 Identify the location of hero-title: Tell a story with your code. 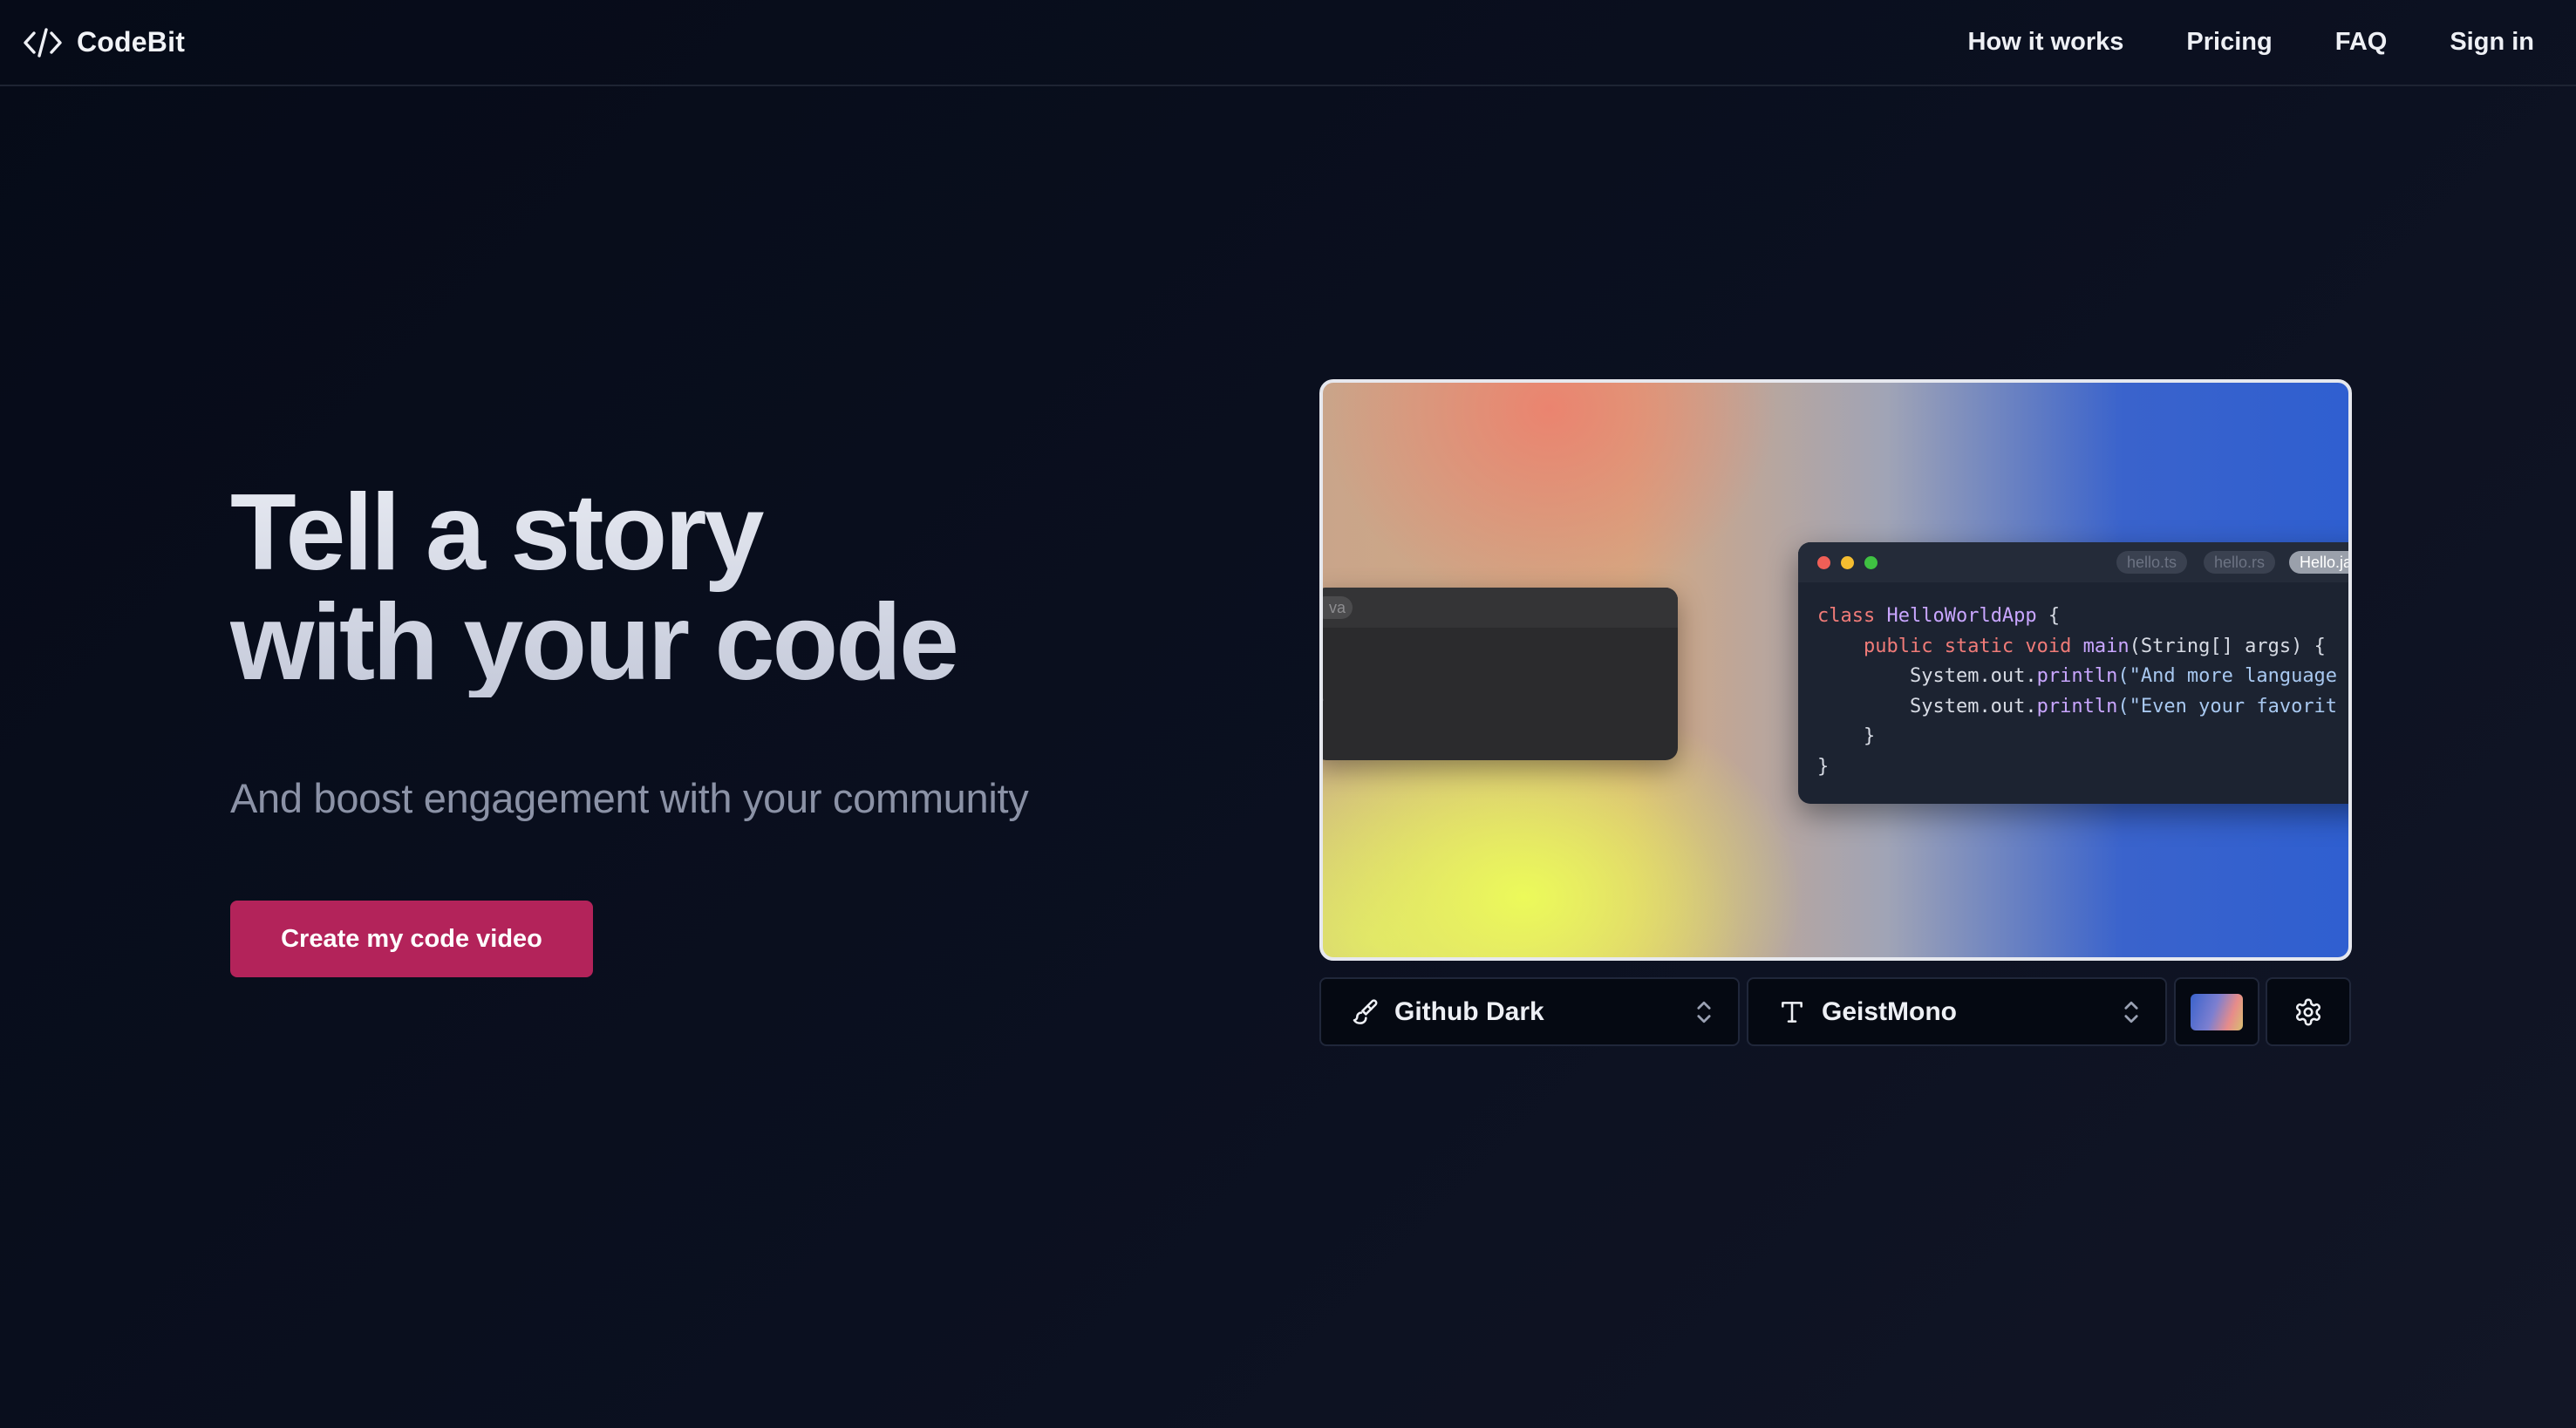
(593, 587).